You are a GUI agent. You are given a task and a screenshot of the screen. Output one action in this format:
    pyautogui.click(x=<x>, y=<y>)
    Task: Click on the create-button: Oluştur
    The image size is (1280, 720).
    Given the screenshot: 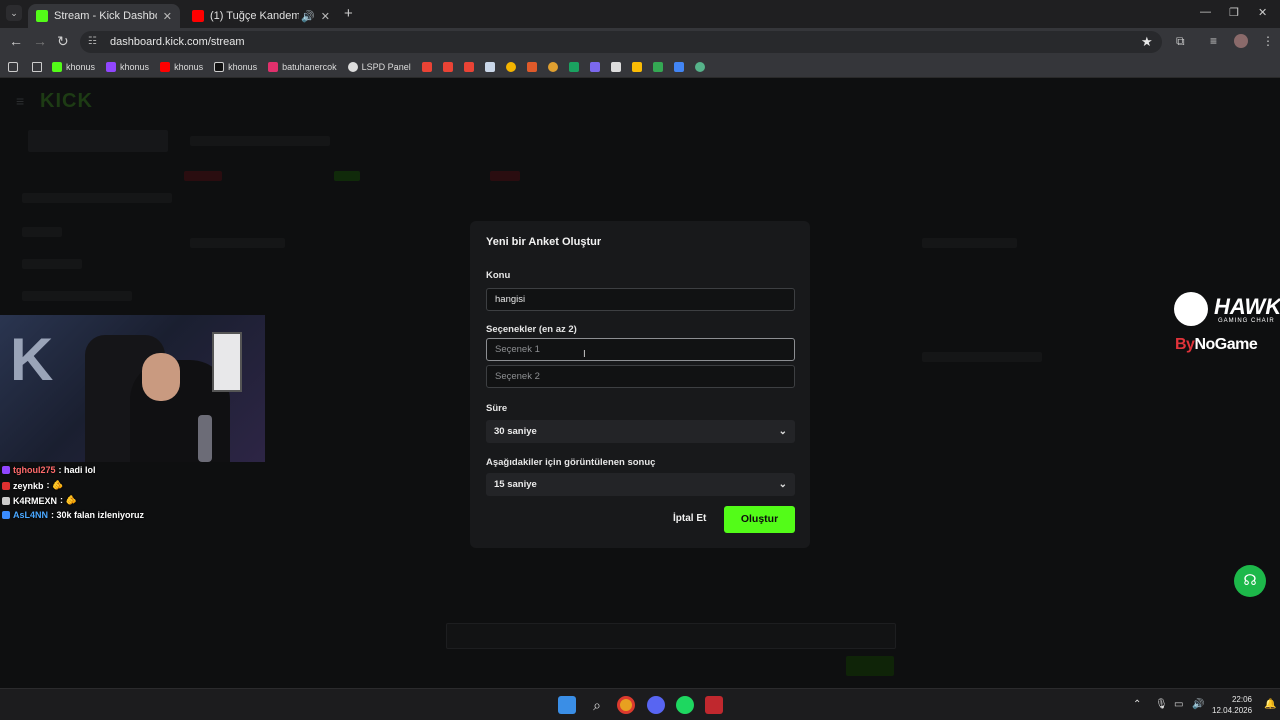 What is the action you would take?
    pyautogui.click(x=759, y=519)
    